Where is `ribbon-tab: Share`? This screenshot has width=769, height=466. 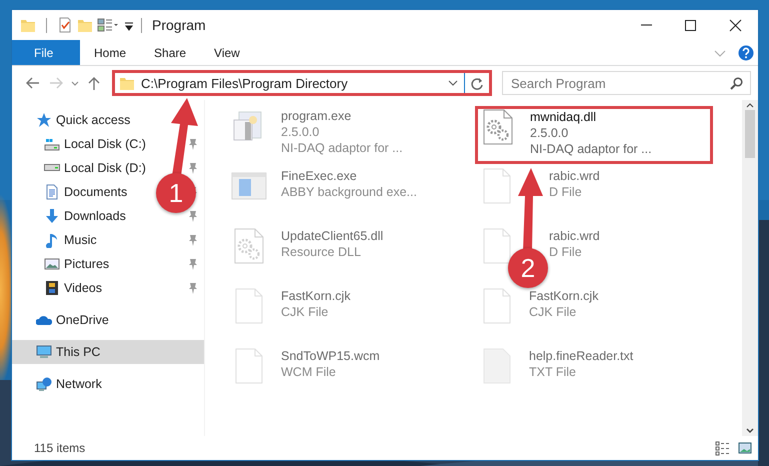
ribbon-tab: Share is located at coordinates (170, 52).